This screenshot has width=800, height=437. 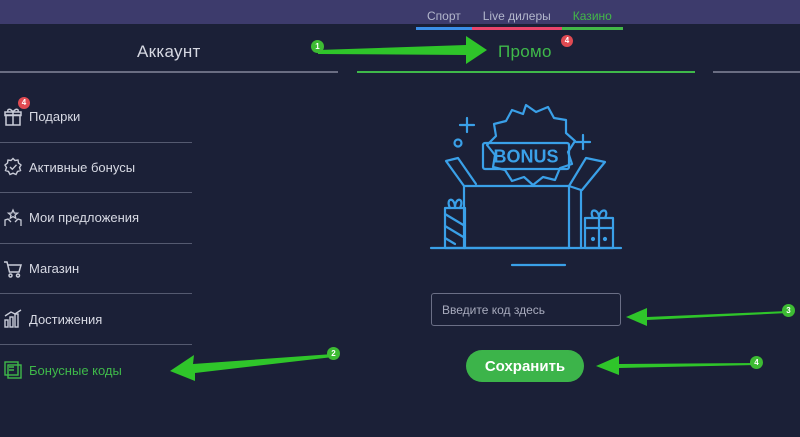 I want to click on tab-divider-right, so click(x=756, y=72).